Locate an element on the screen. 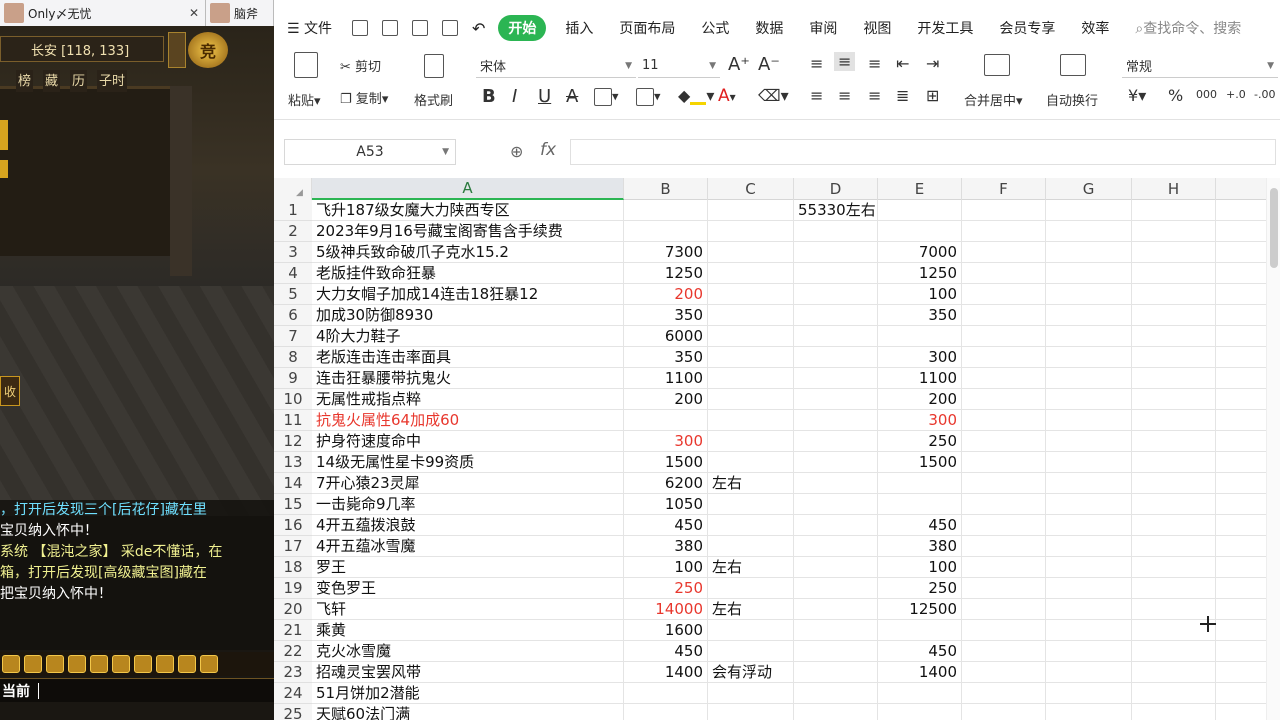  cell-a: 一击毙命9几率 is located at coordinates (468, 504).